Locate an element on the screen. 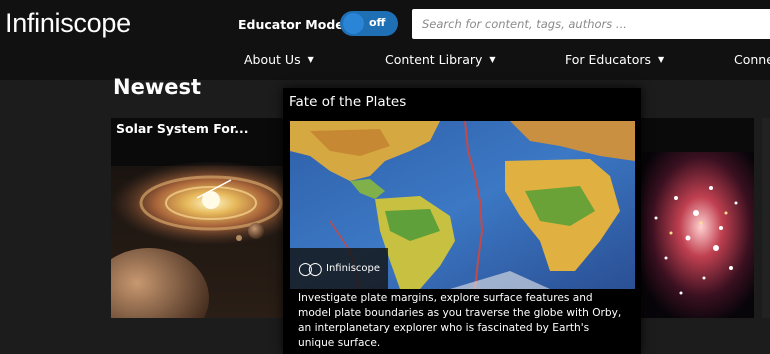 This screenshot has height=354, width=770. search-input is located at coordinates (591, 24).